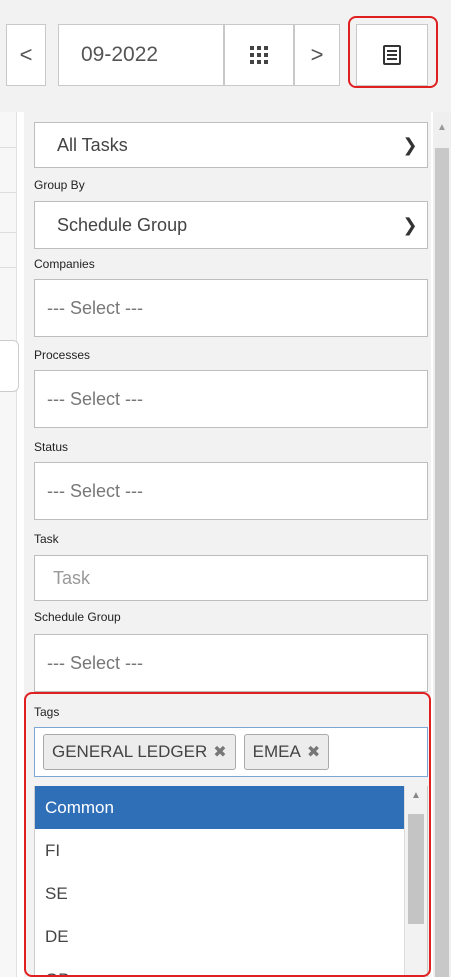 The height and width of the screenshot is (977, 451). I want to click on tag-chip-label: GENERAL LEDGER, so click(130, 751).